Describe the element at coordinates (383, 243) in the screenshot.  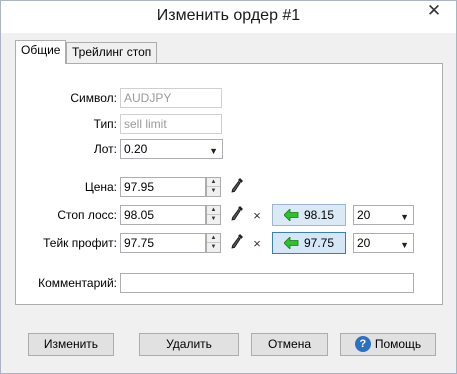
I see `takeprofit-points-select: 20 ▼` at that location.